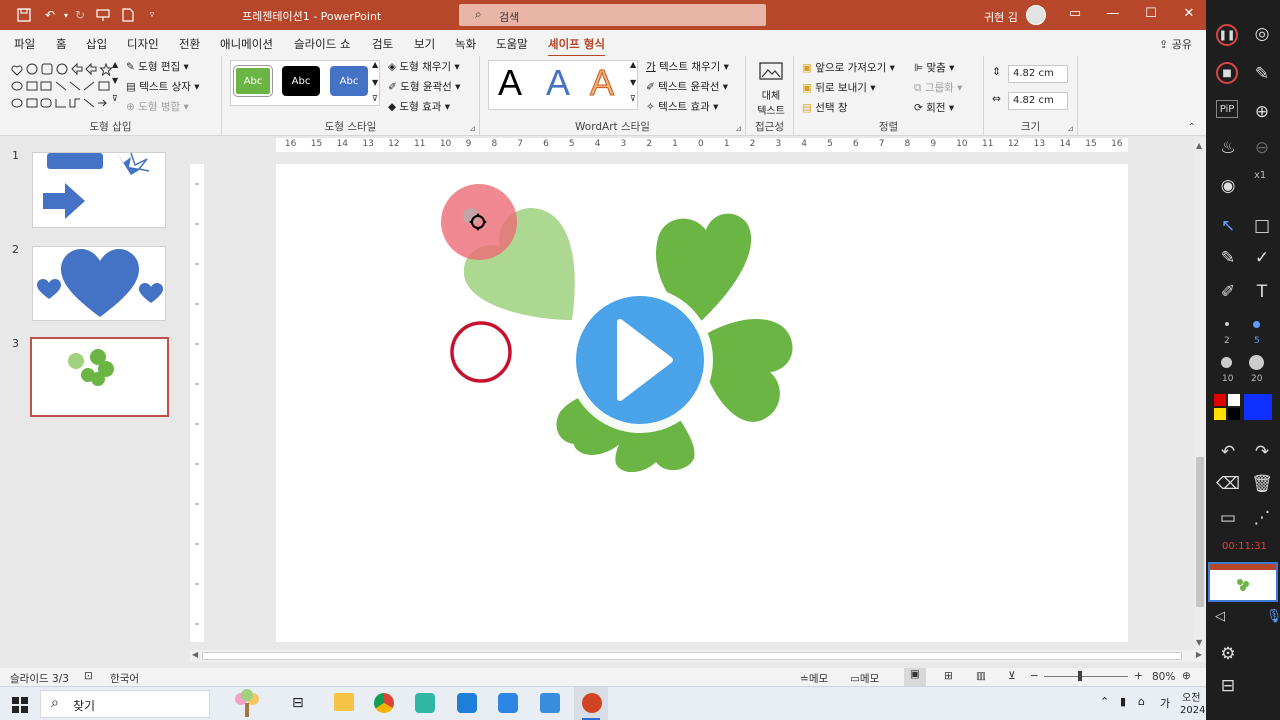 The width and height of the screenshot is (1280, 720). Describe the element at coordinates (1262, 292) in the screenshot. I see `text-tool-icon: T` at that location.